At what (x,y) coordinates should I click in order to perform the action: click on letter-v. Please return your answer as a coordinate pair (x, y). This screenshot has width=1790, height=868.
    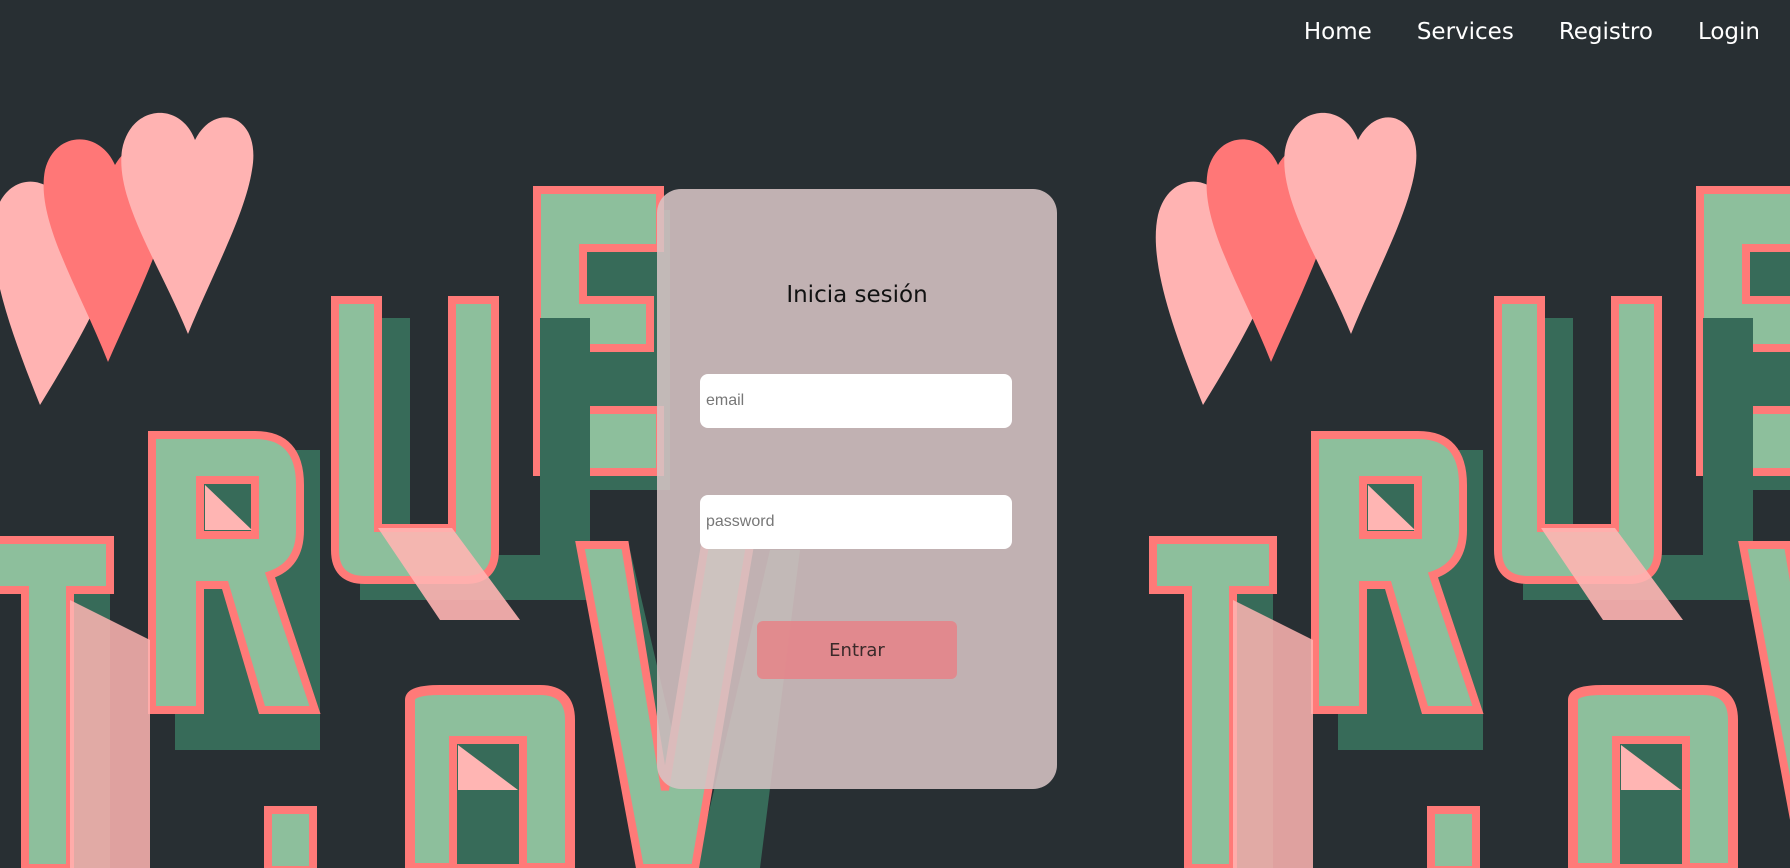
    Looking at the image, I should click on (1764, 680).